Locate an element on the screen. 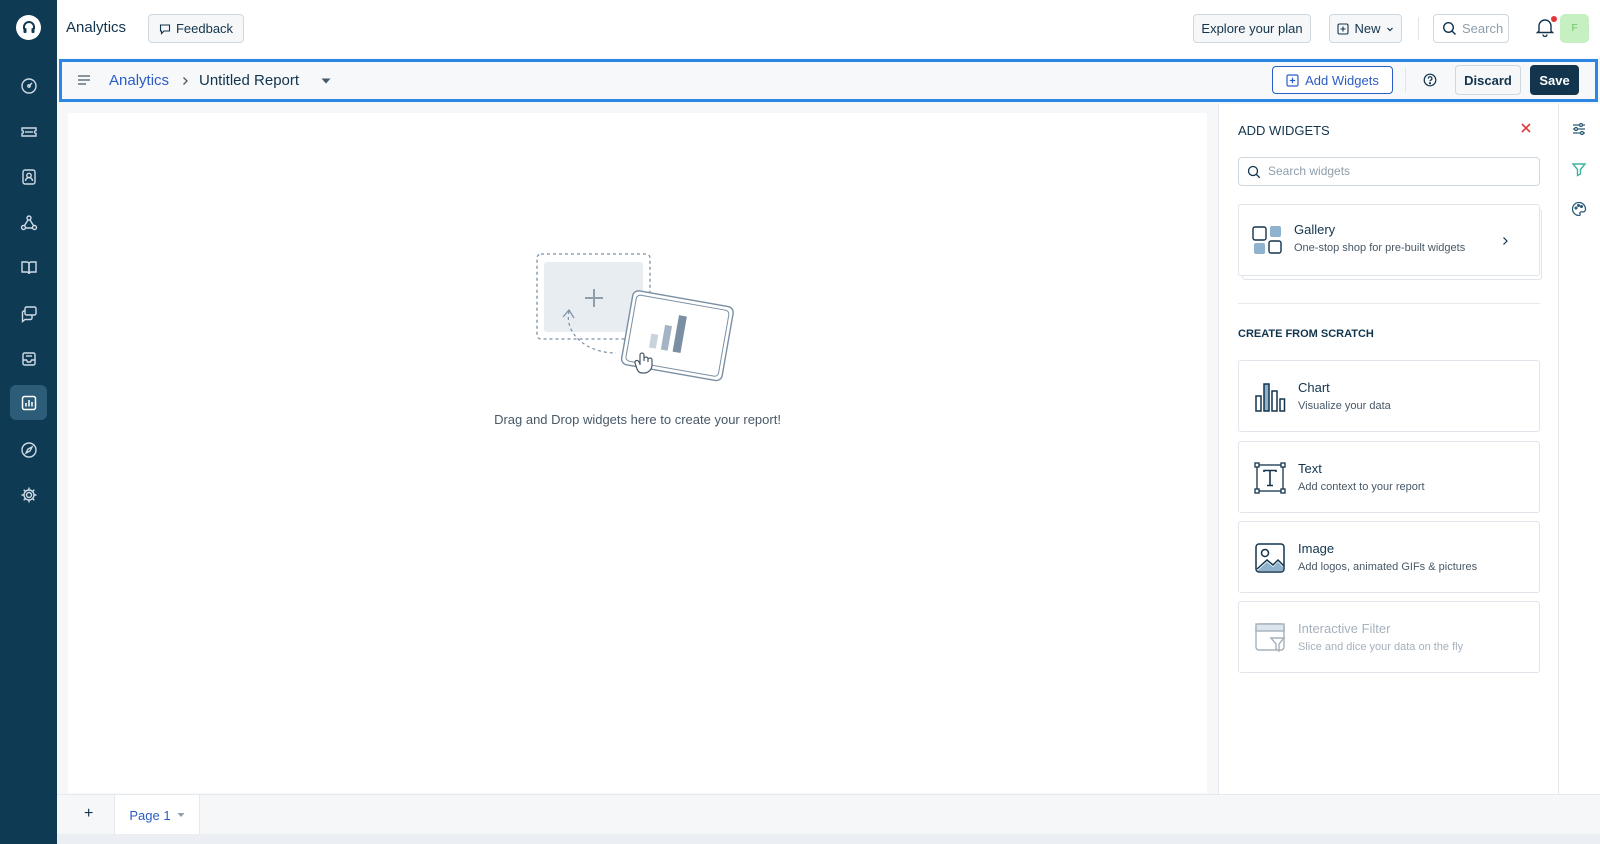  interactive-filter-subtitle: Slice and dice your data on the fly is located at coordinates (1381, 647).